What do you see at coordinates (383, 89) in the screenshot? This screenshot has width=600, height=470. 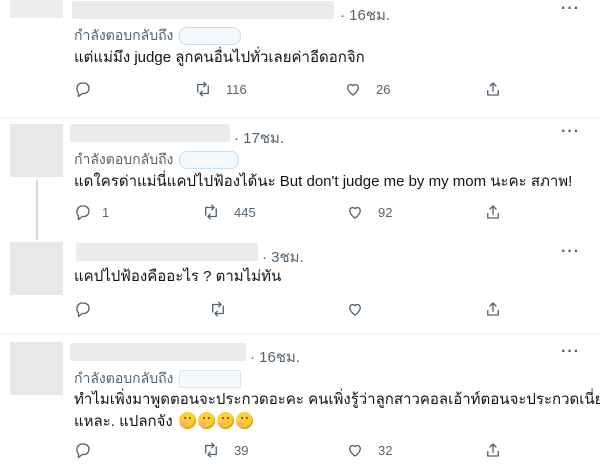 I see `like-count: 26` at bounding box center [383, 89].